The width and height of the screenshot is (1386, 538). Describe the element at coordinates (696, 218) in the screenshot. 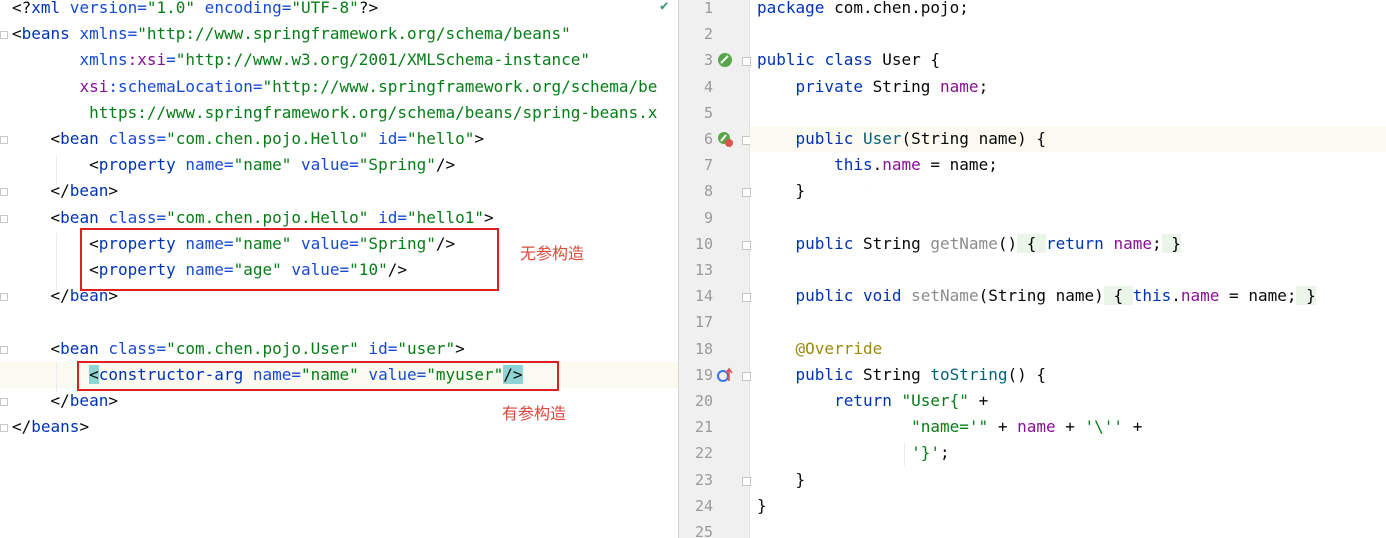

I see `line-number: 9` at that location.